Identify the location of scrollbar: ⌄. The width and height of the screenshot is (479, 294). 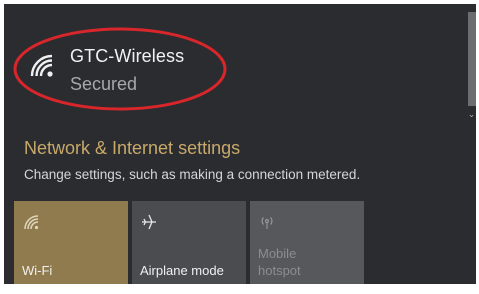
(470, 67).